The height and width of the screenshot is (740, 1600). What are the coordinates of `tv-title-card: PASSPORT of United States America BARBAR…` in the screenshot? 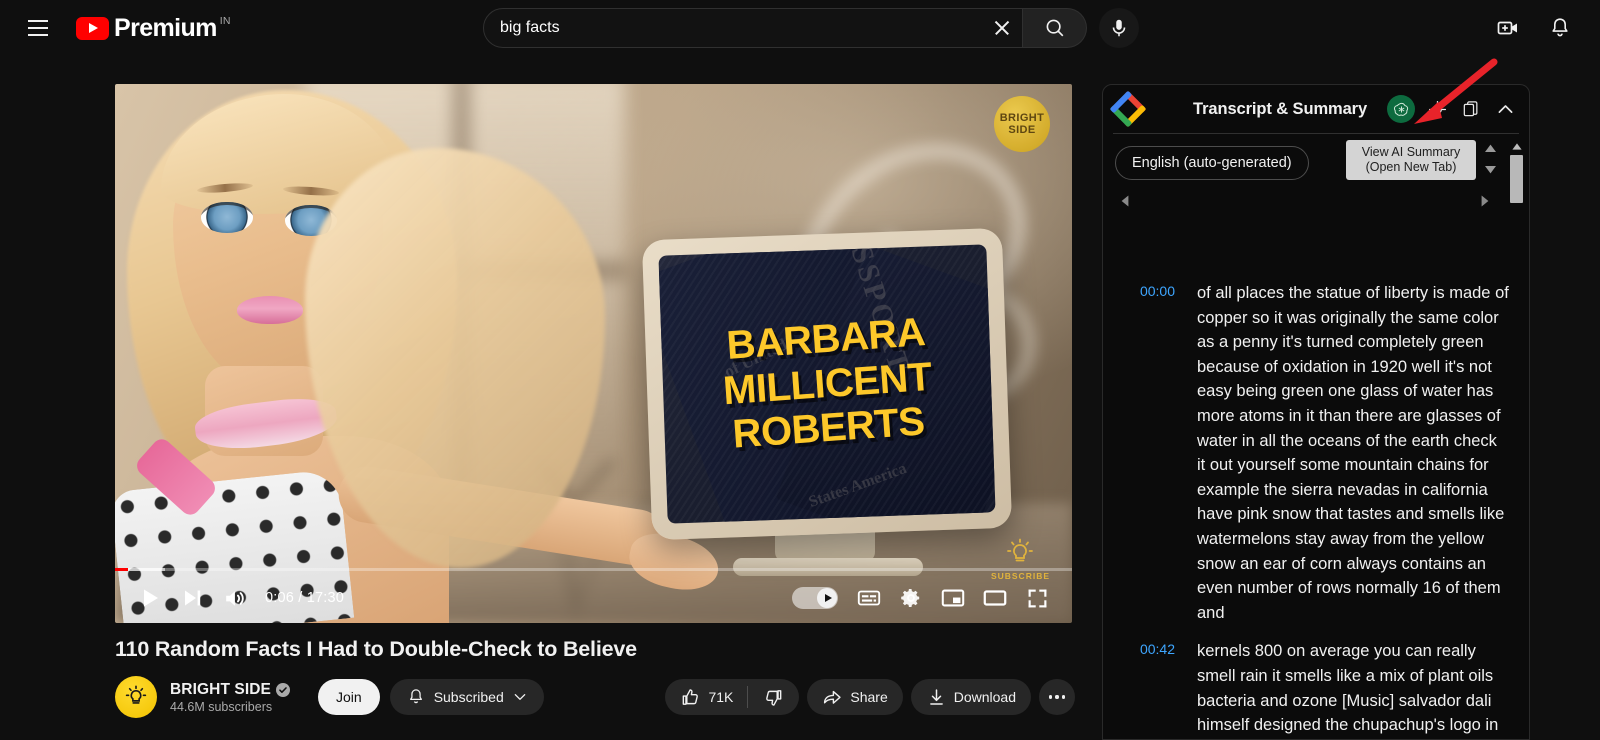 It's located at (827, 384).